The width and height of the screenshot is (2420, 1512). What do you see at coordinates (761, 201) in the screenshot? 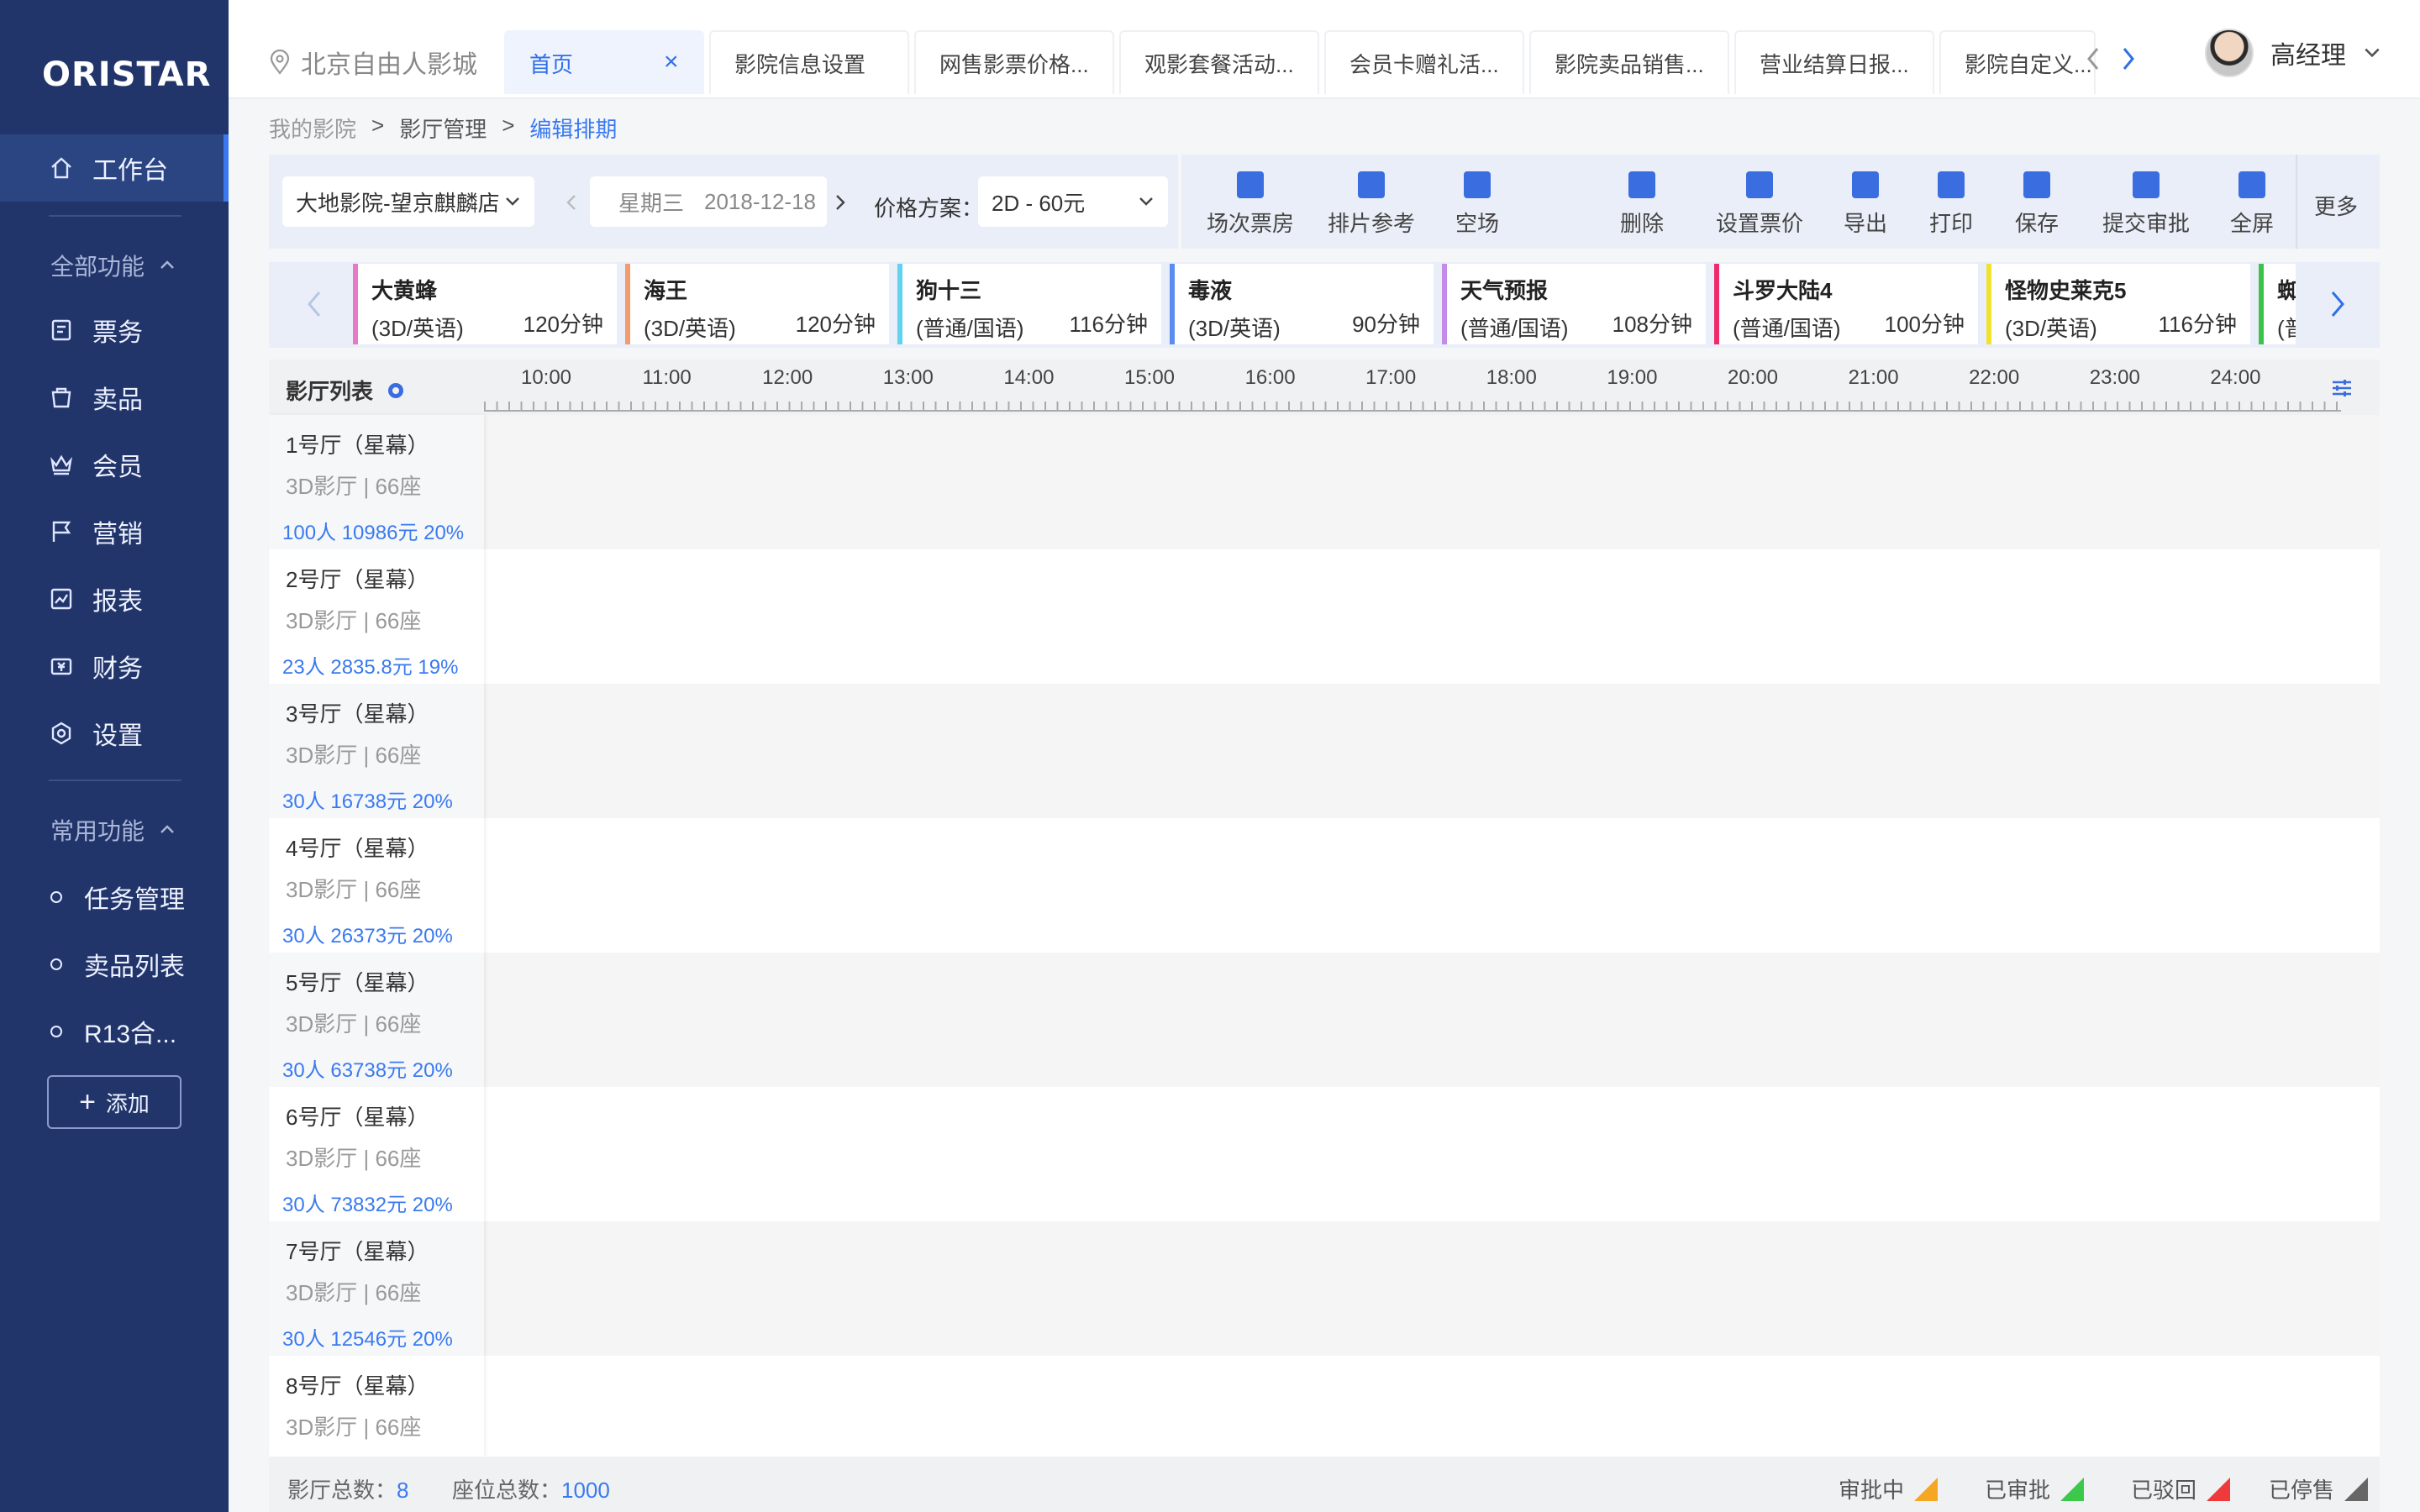
I see `date-value: 2018-12-18` at bounding box center [761, 201].